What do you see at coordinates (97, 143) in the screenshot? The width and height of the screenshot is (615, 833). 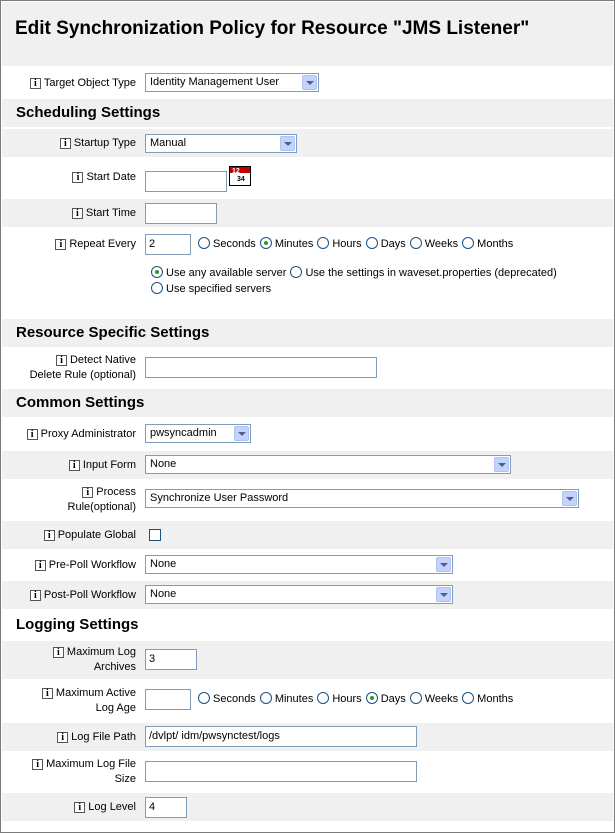 I see `startup-type-label: i Startup Type` at bounding box center [97, 143].